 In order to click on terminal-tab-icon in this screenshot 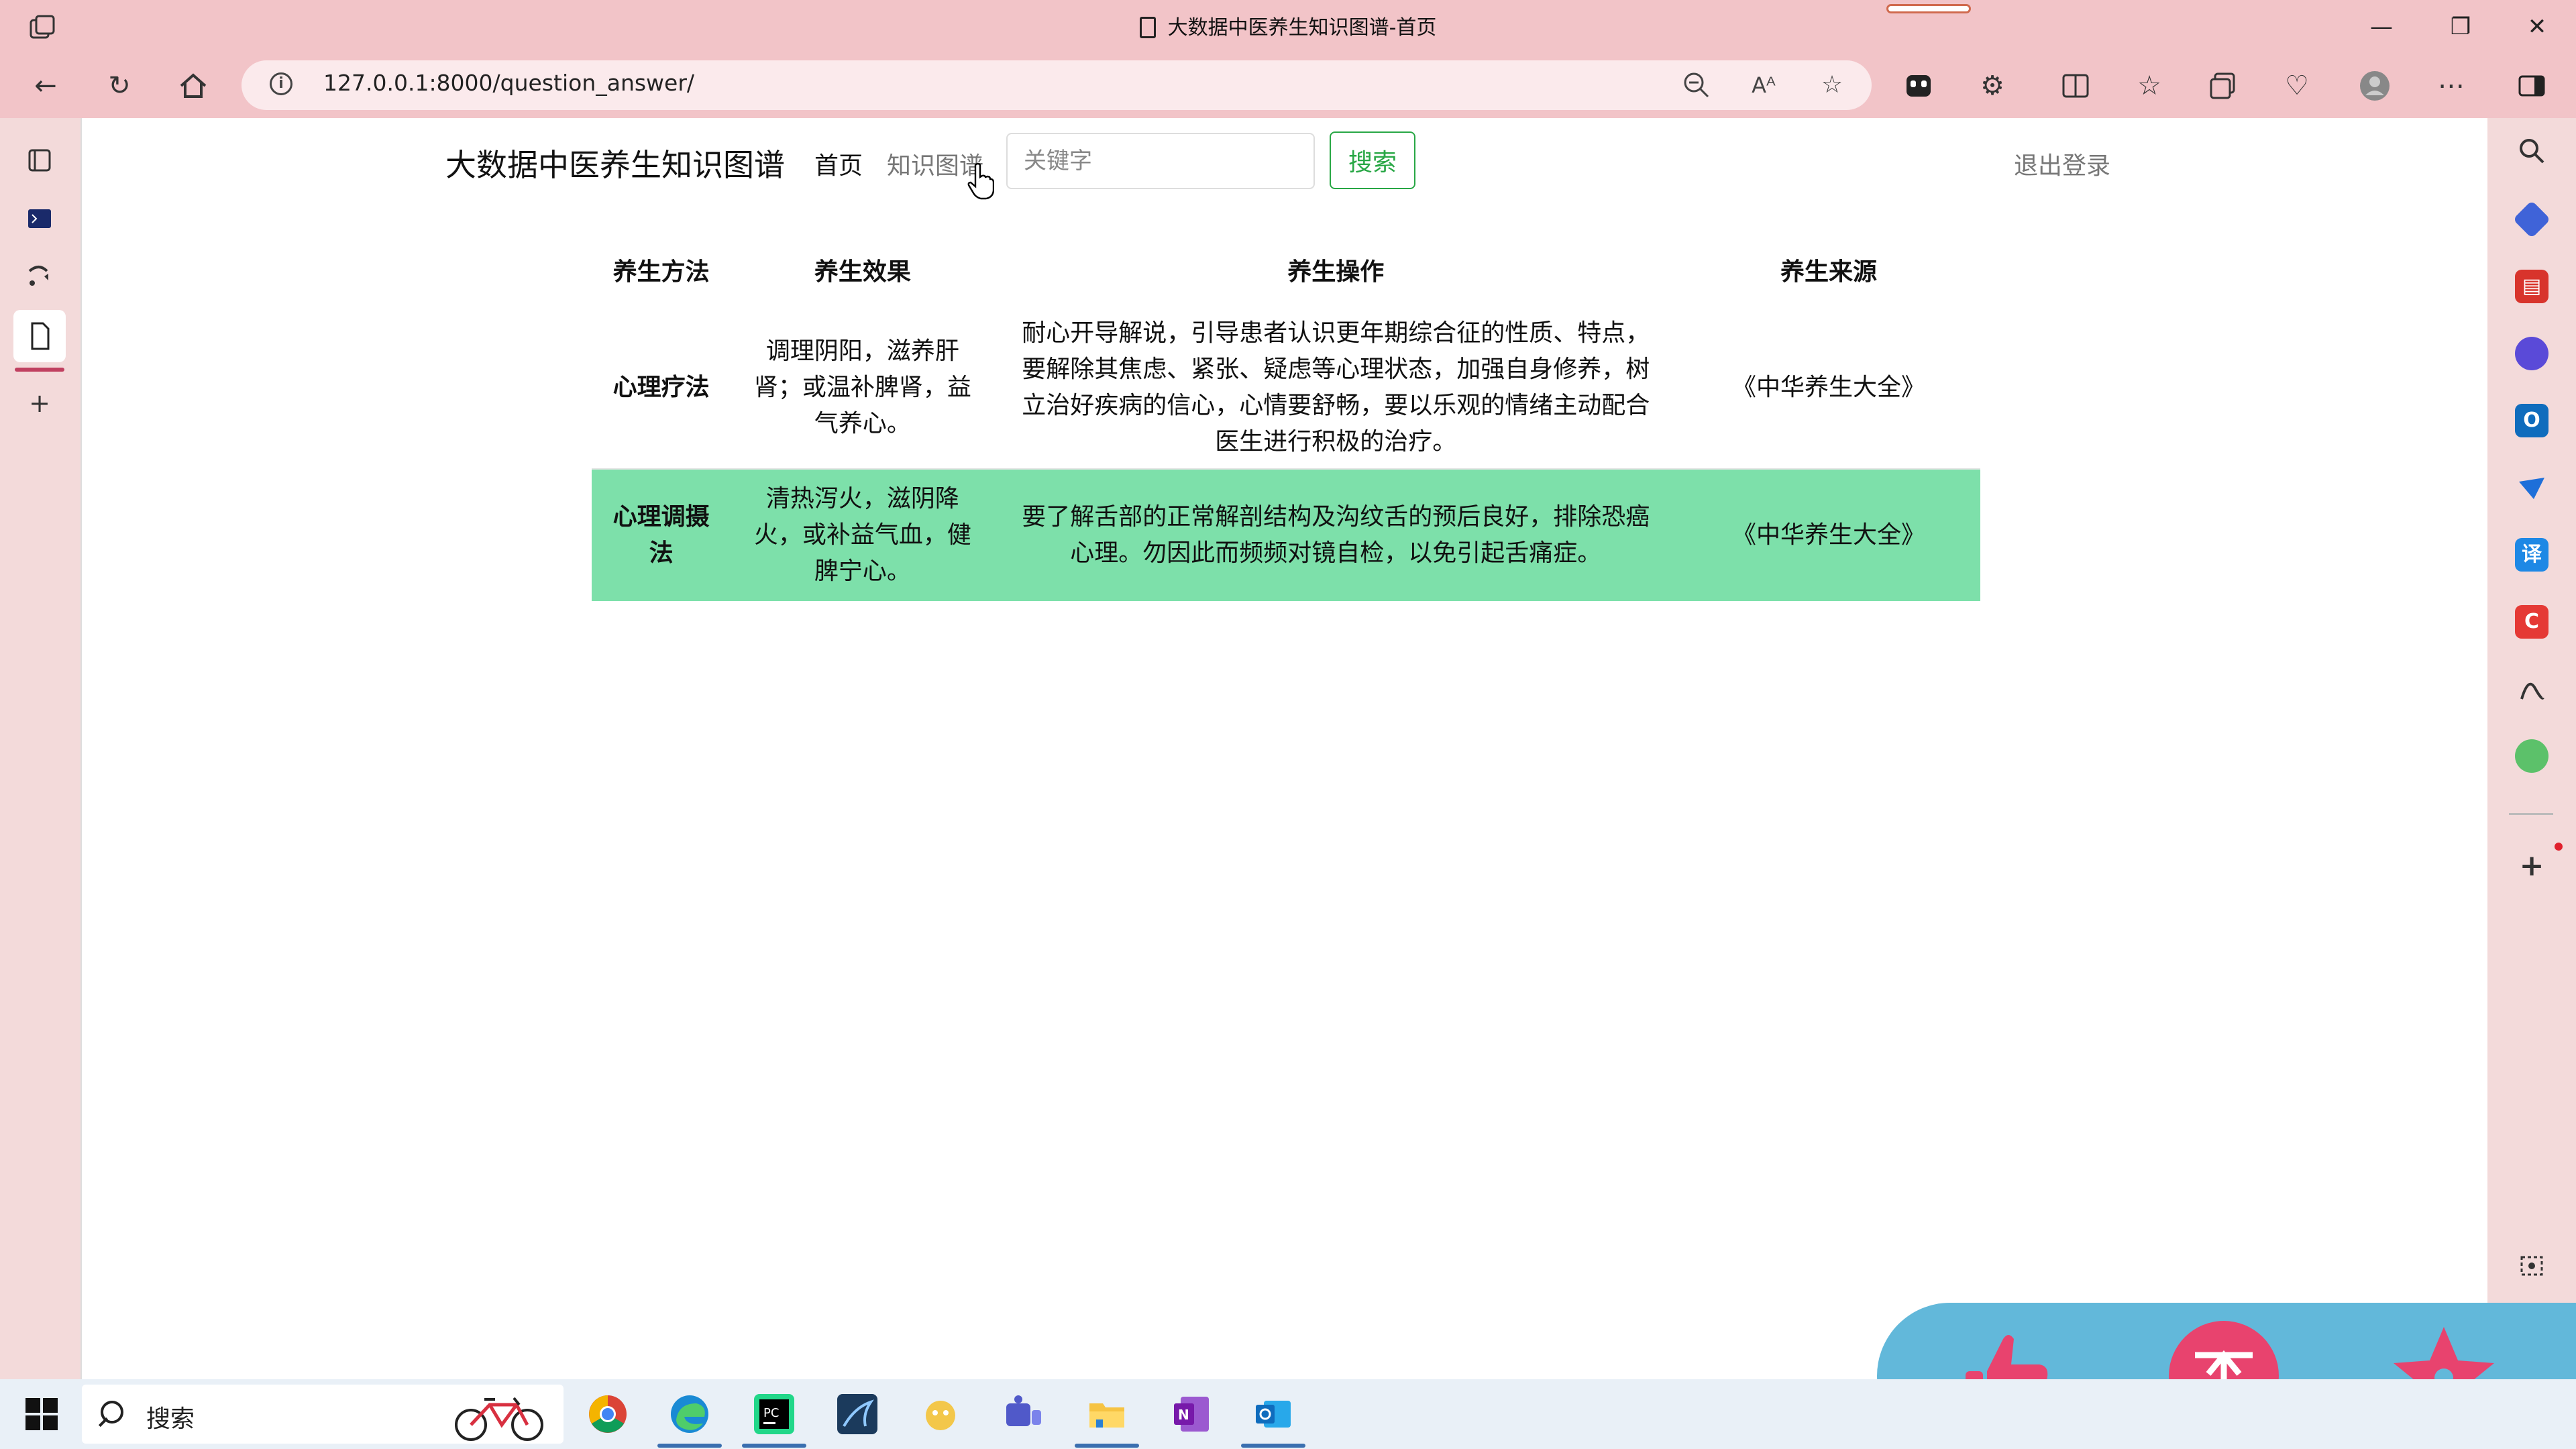, I will do `click(39, 219)`.